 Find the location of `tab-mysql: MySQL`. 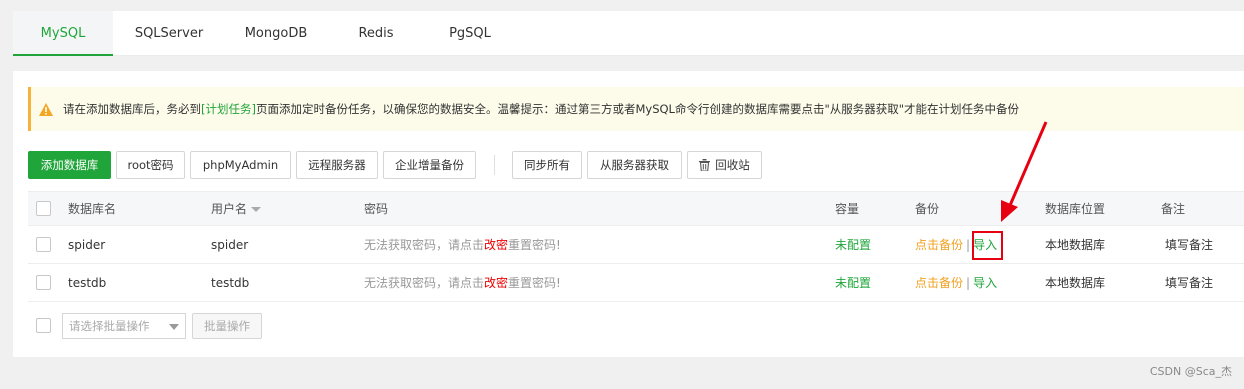

tab-mysql: MySQL is located at coordinates (63, 33).